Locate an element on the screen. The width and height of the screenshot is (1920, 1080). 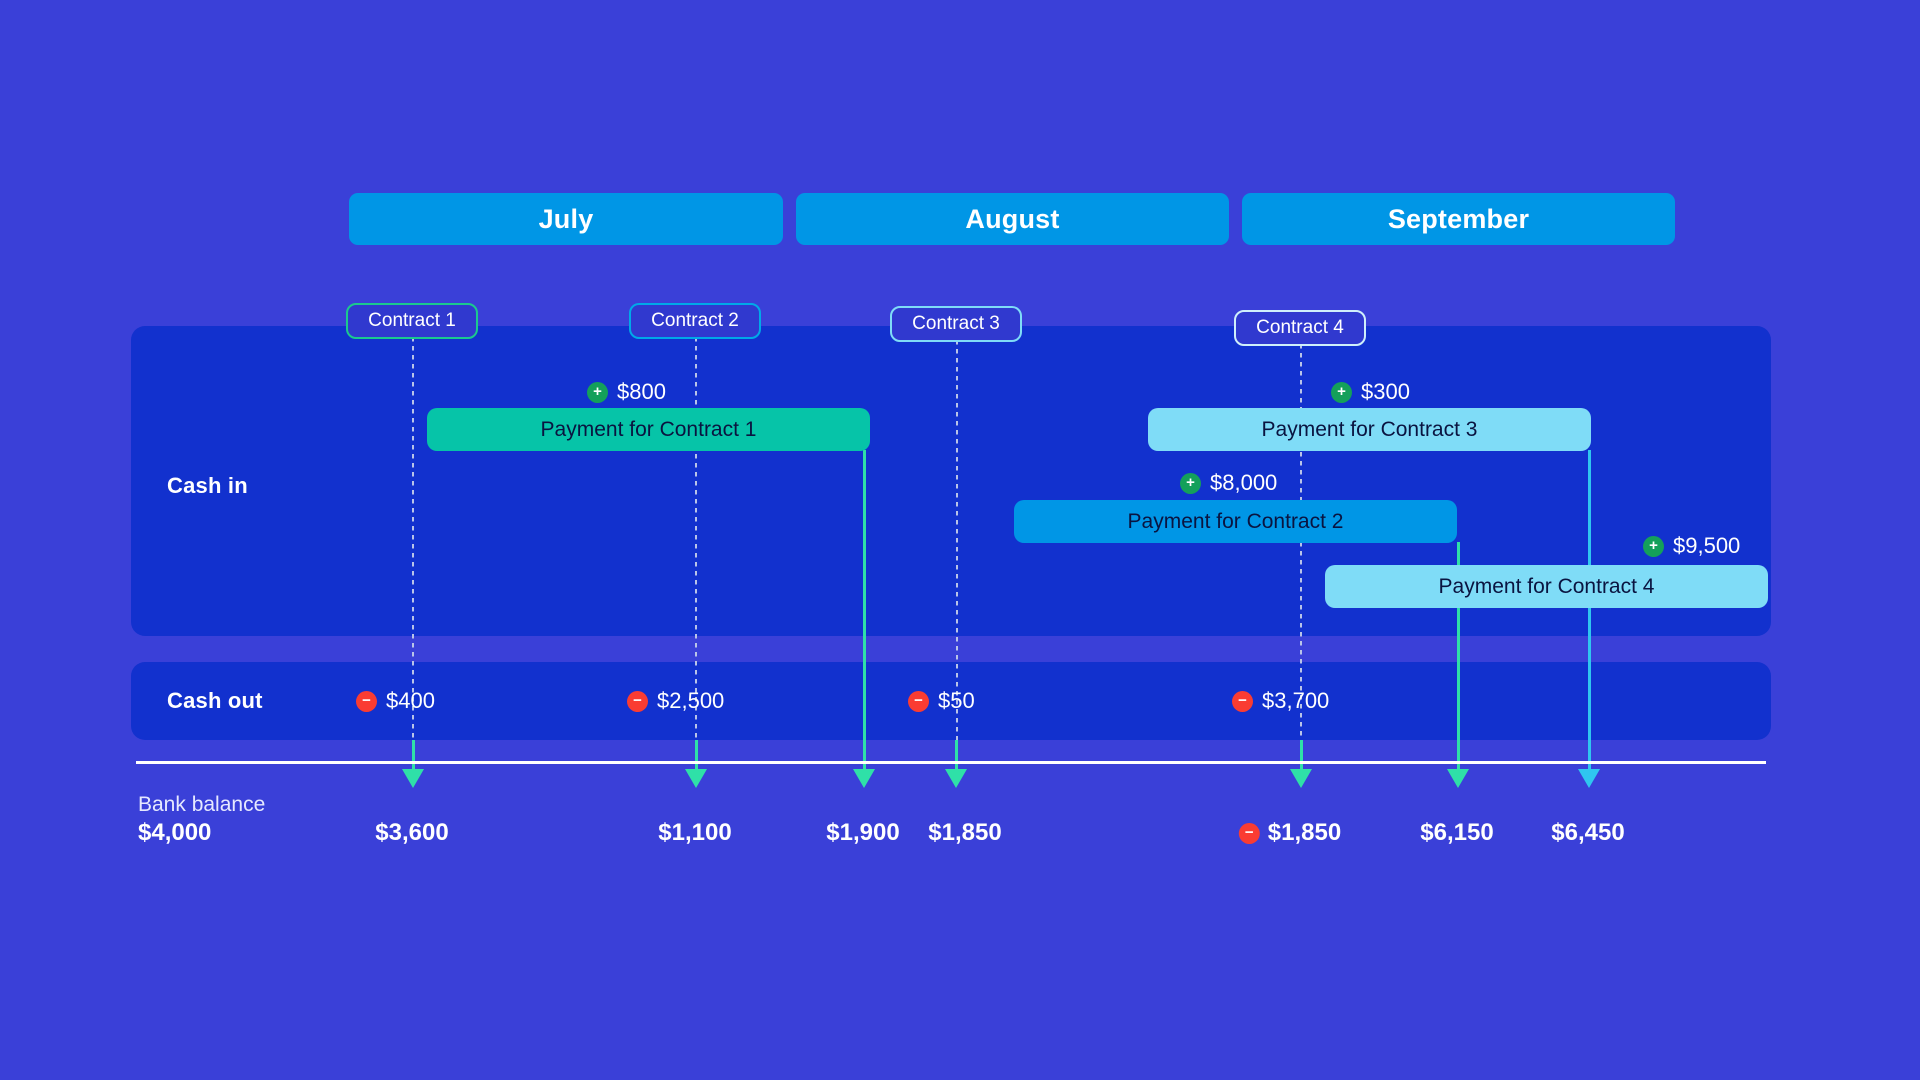
month-label: July is located at coordinates (566, 218).